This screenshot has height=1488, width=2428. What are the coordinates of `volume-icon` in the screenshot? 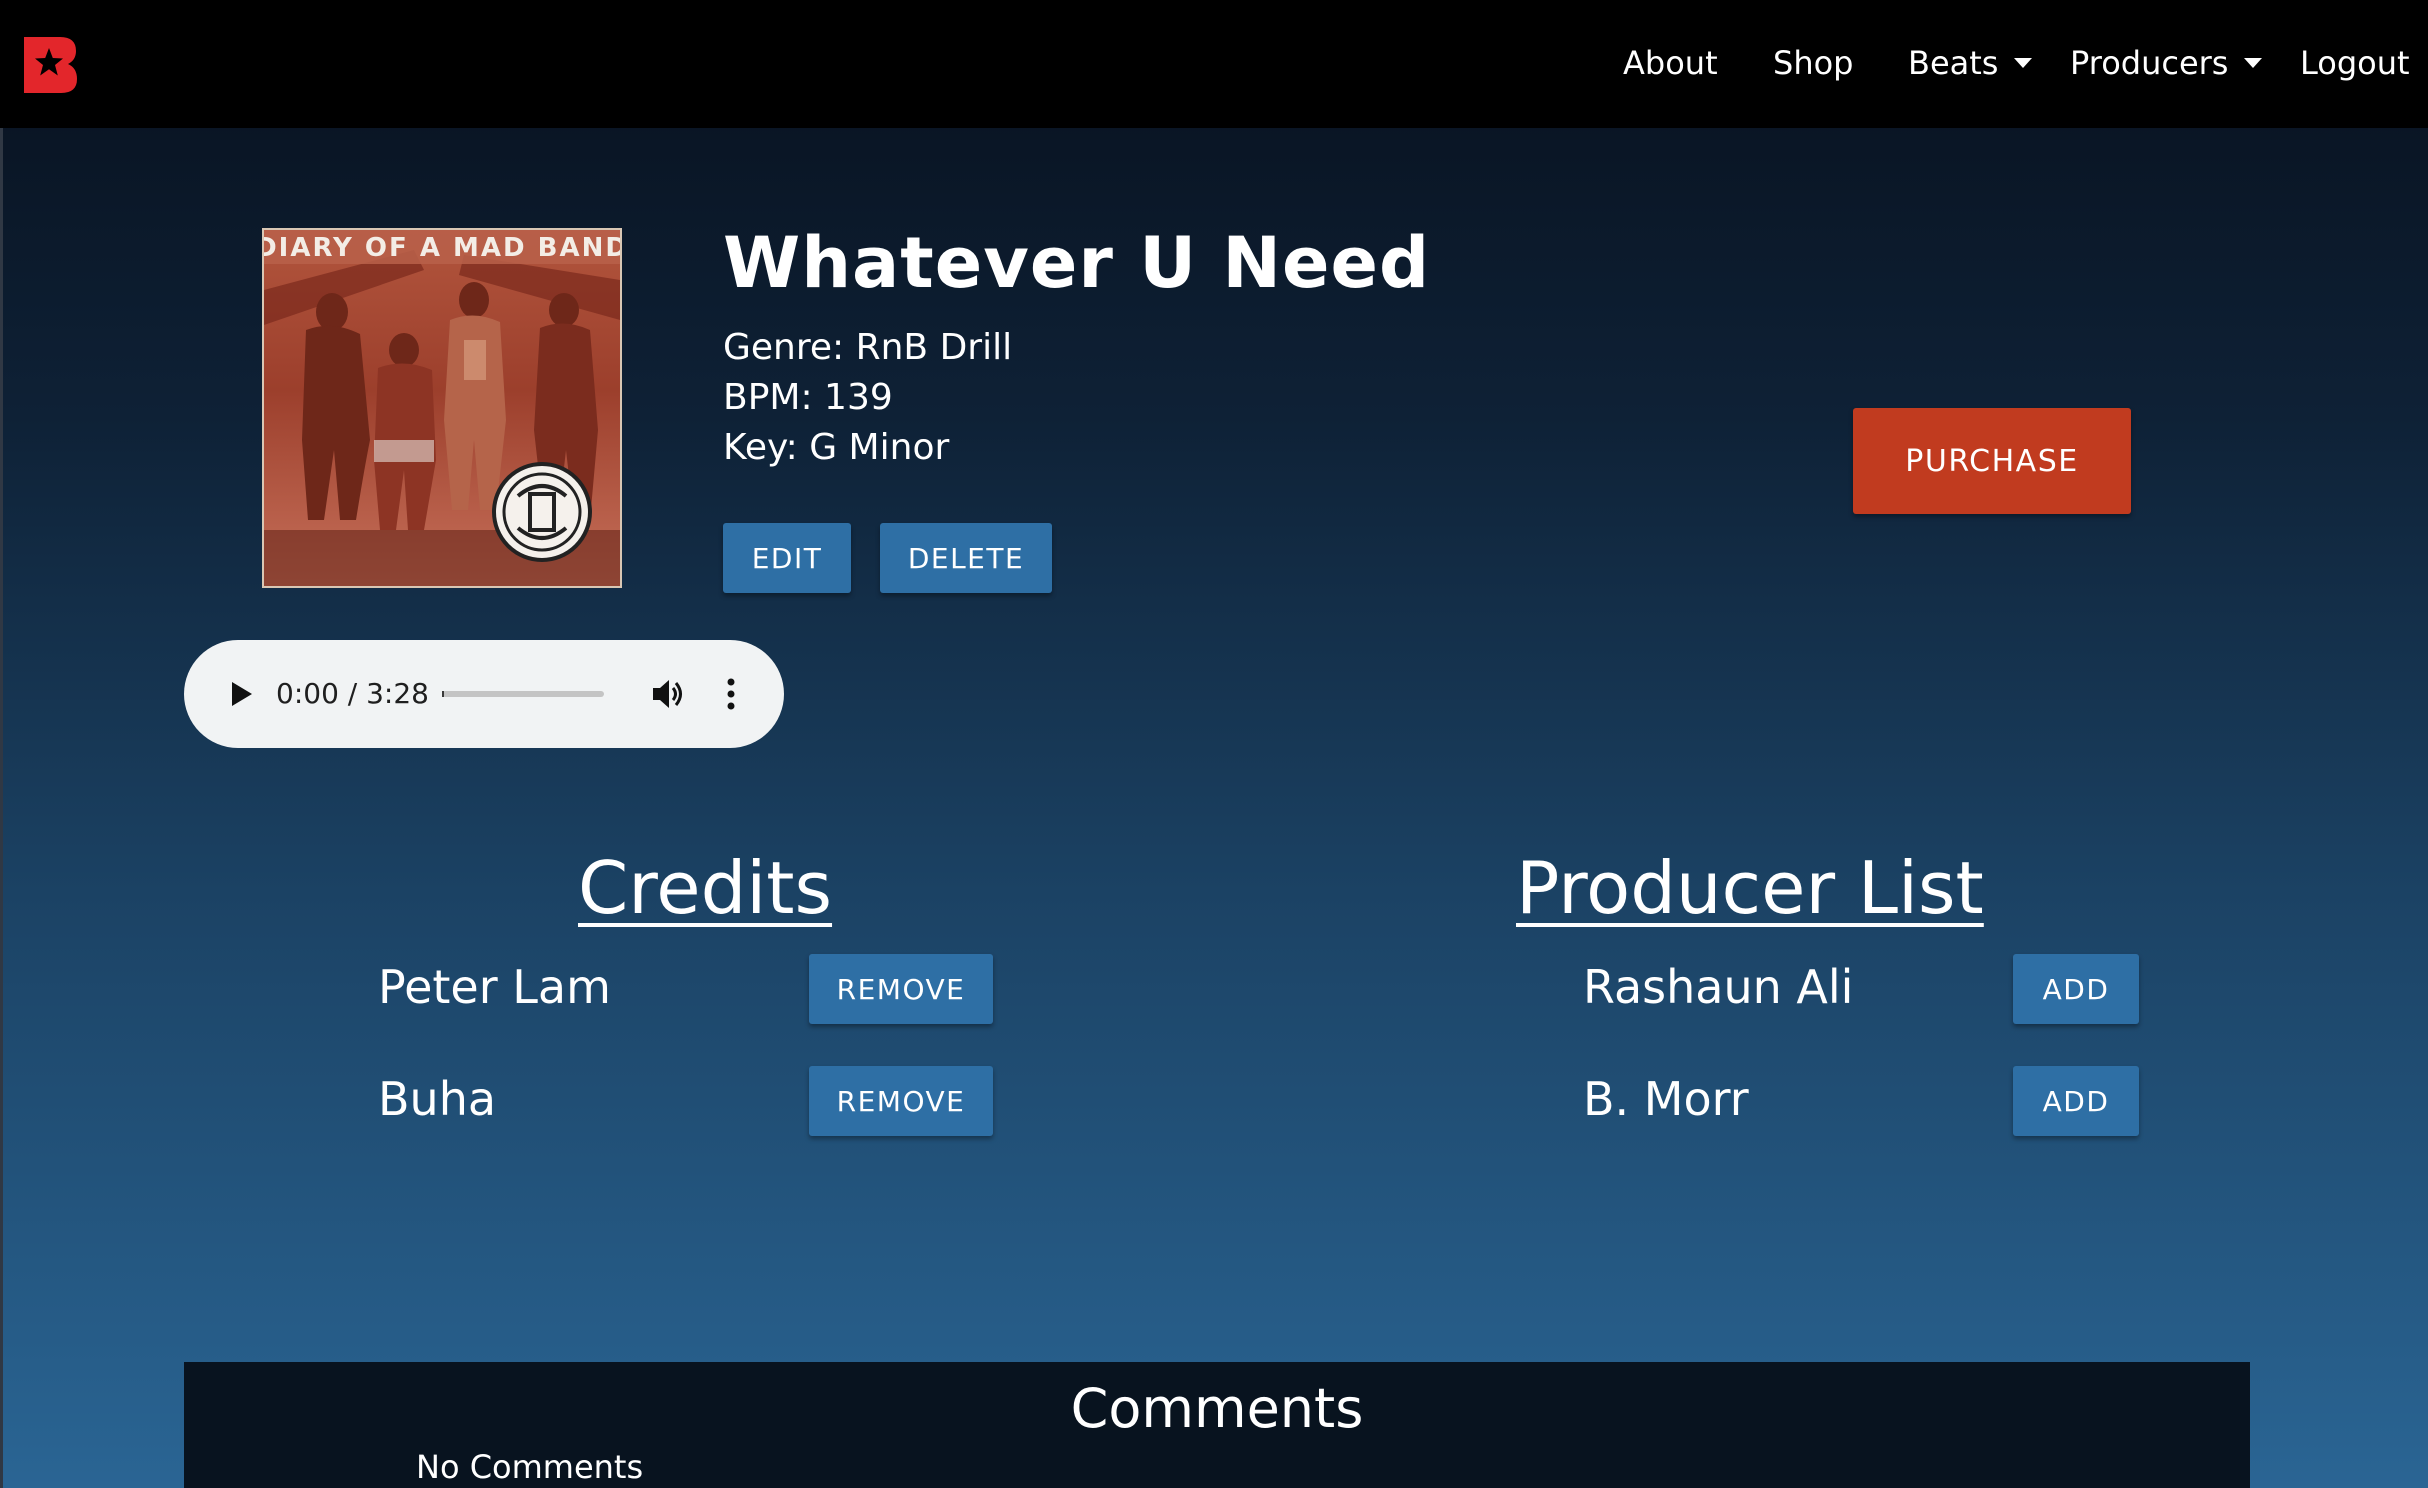 It's located at (668, 696).